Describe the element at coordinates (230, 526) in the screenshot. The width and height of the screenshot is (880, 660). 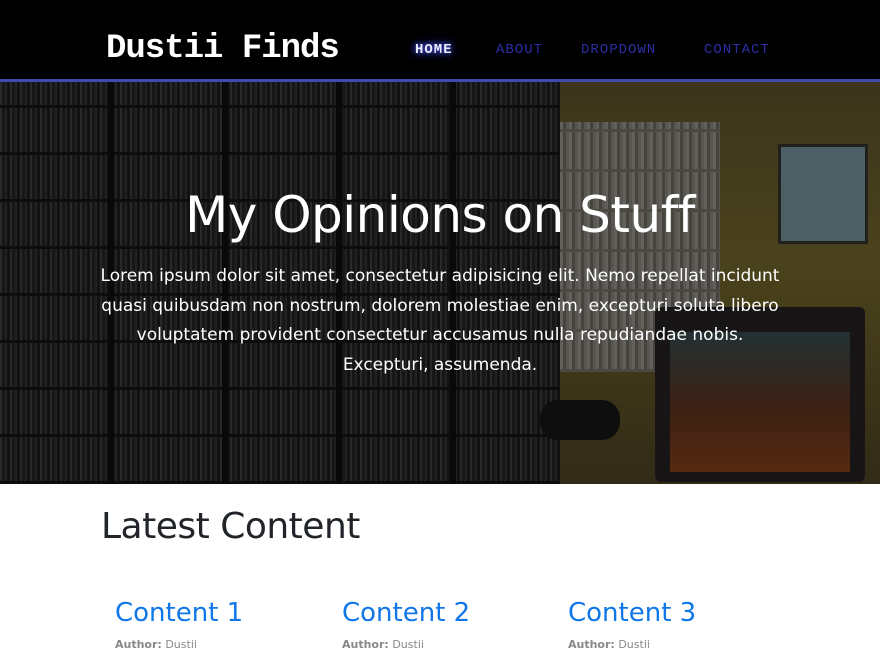
I see `section-title: Latest Content` at that location.